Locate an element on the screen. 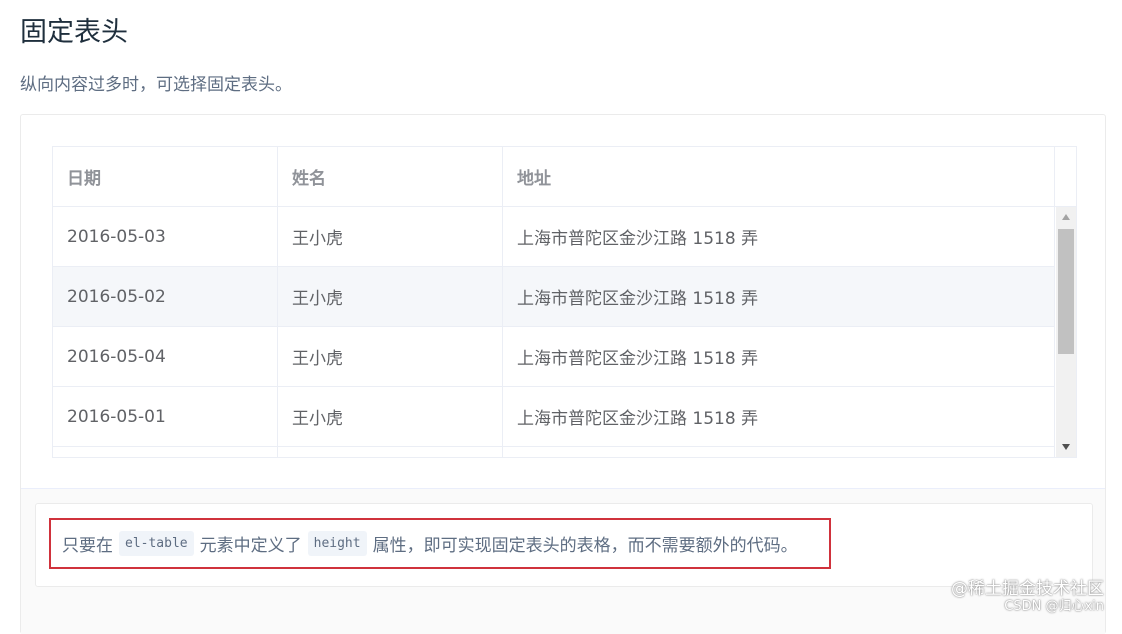  table-header: 日期 姓名 地址 is located at coordinates (564, 177).